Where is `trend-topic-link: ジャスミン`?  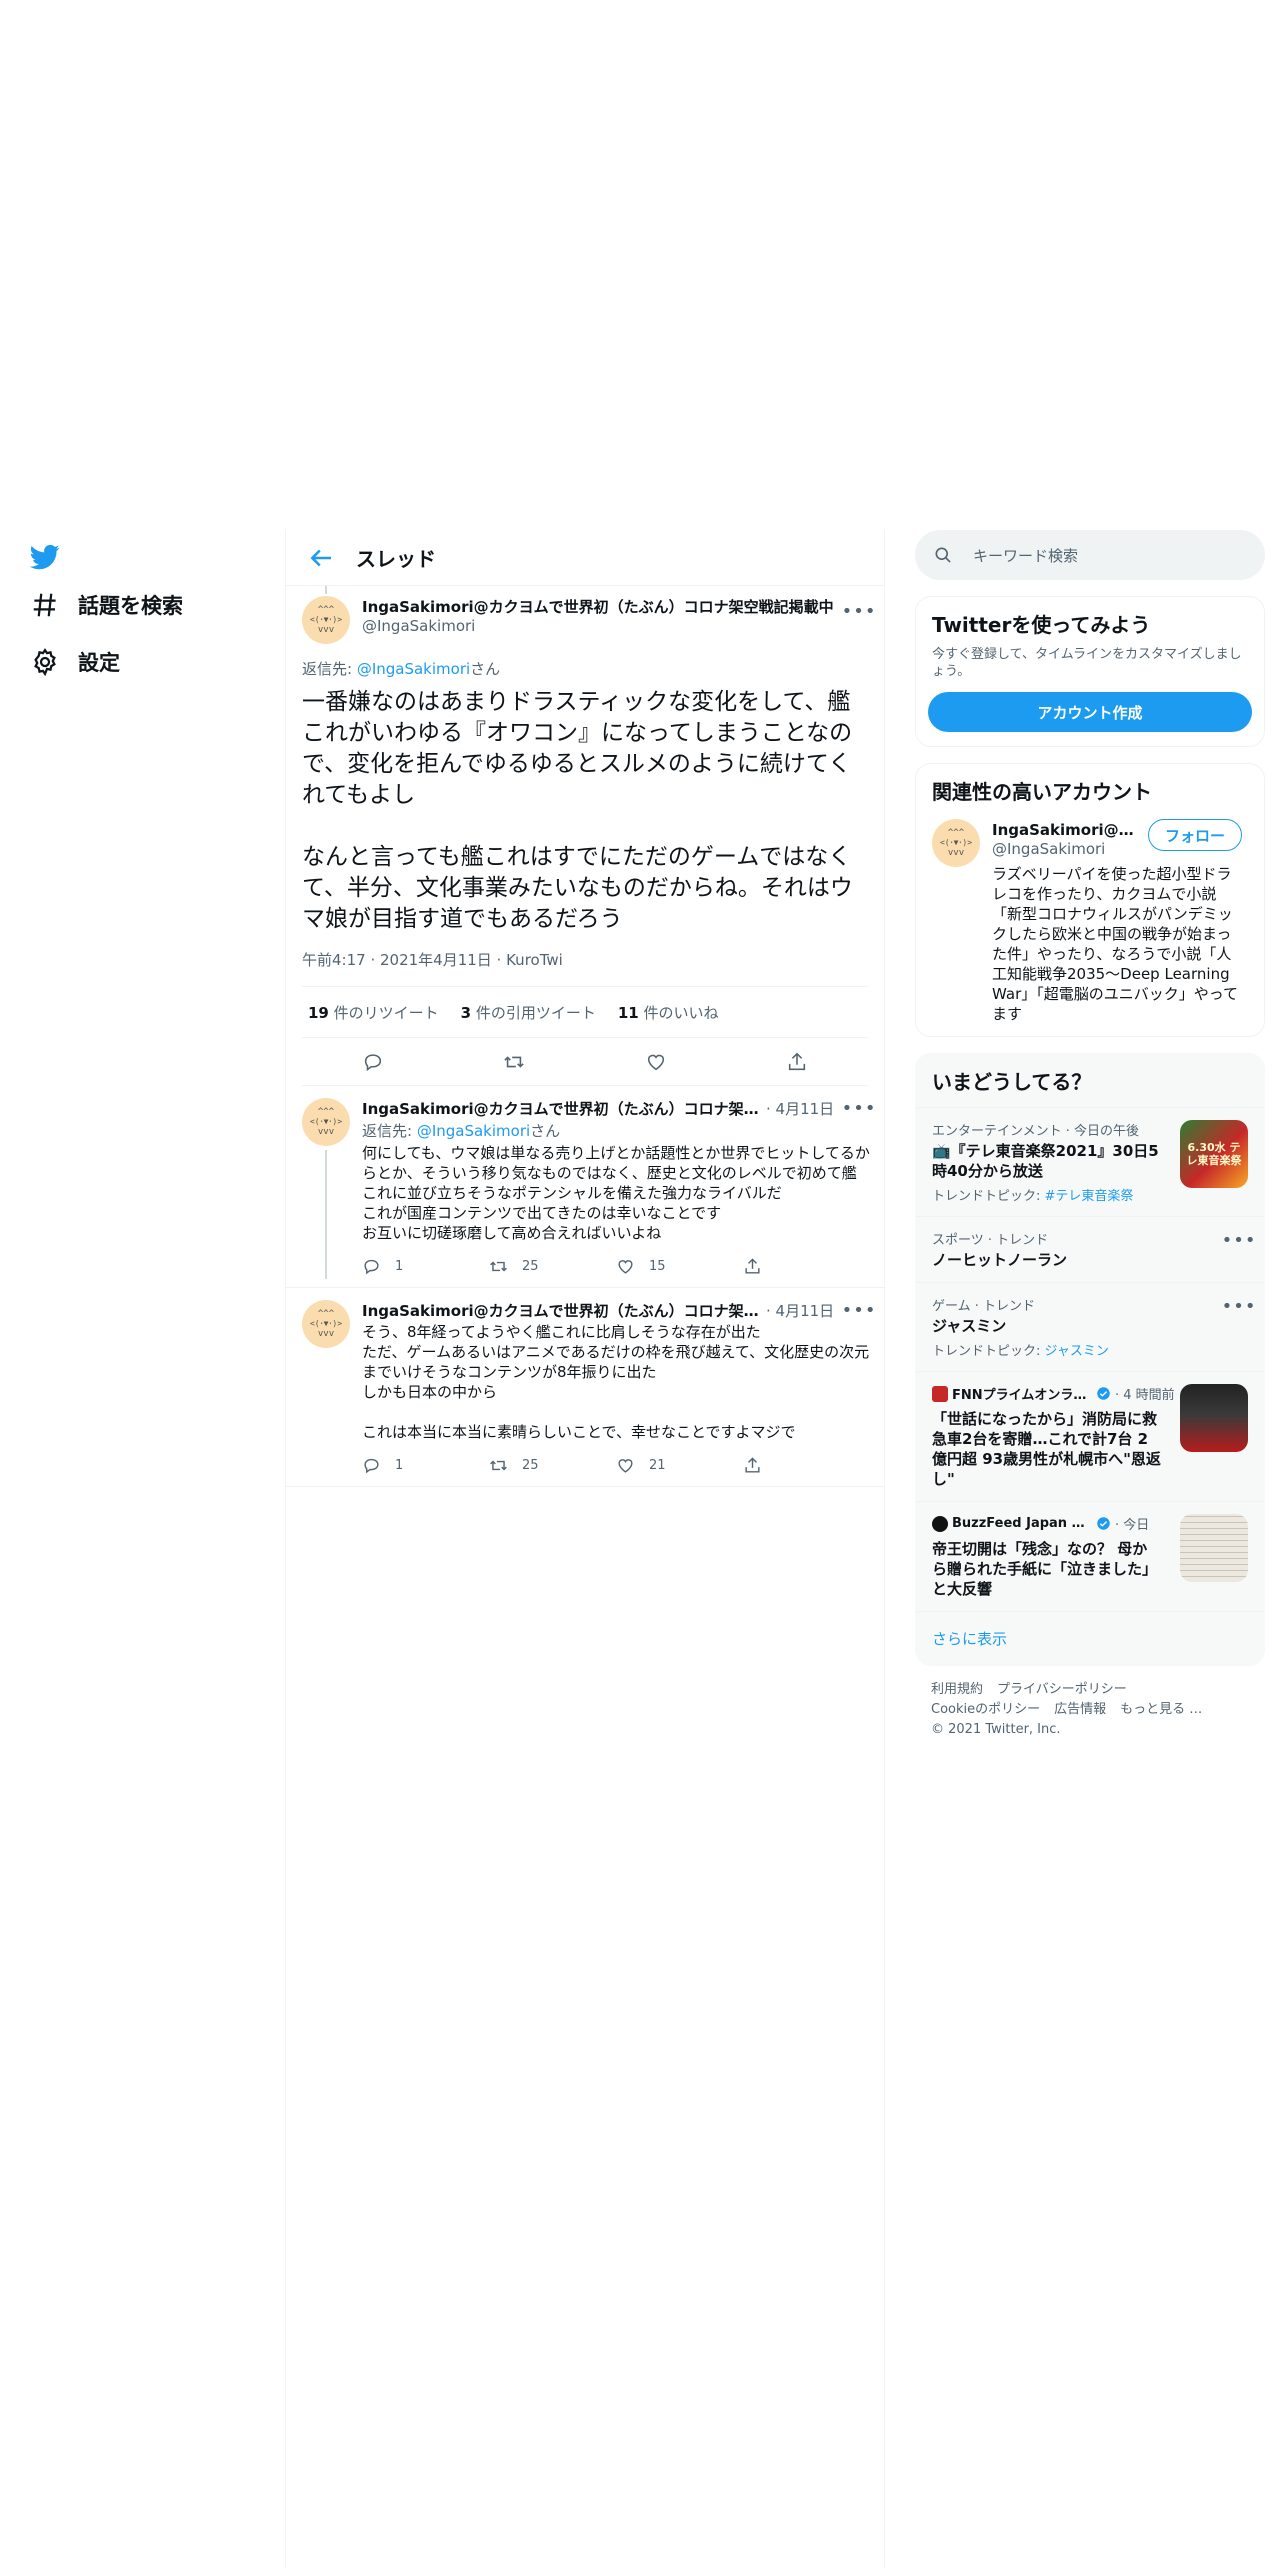
trend-topic-link: ジャスミン is located at coordinates (1077, 1351).